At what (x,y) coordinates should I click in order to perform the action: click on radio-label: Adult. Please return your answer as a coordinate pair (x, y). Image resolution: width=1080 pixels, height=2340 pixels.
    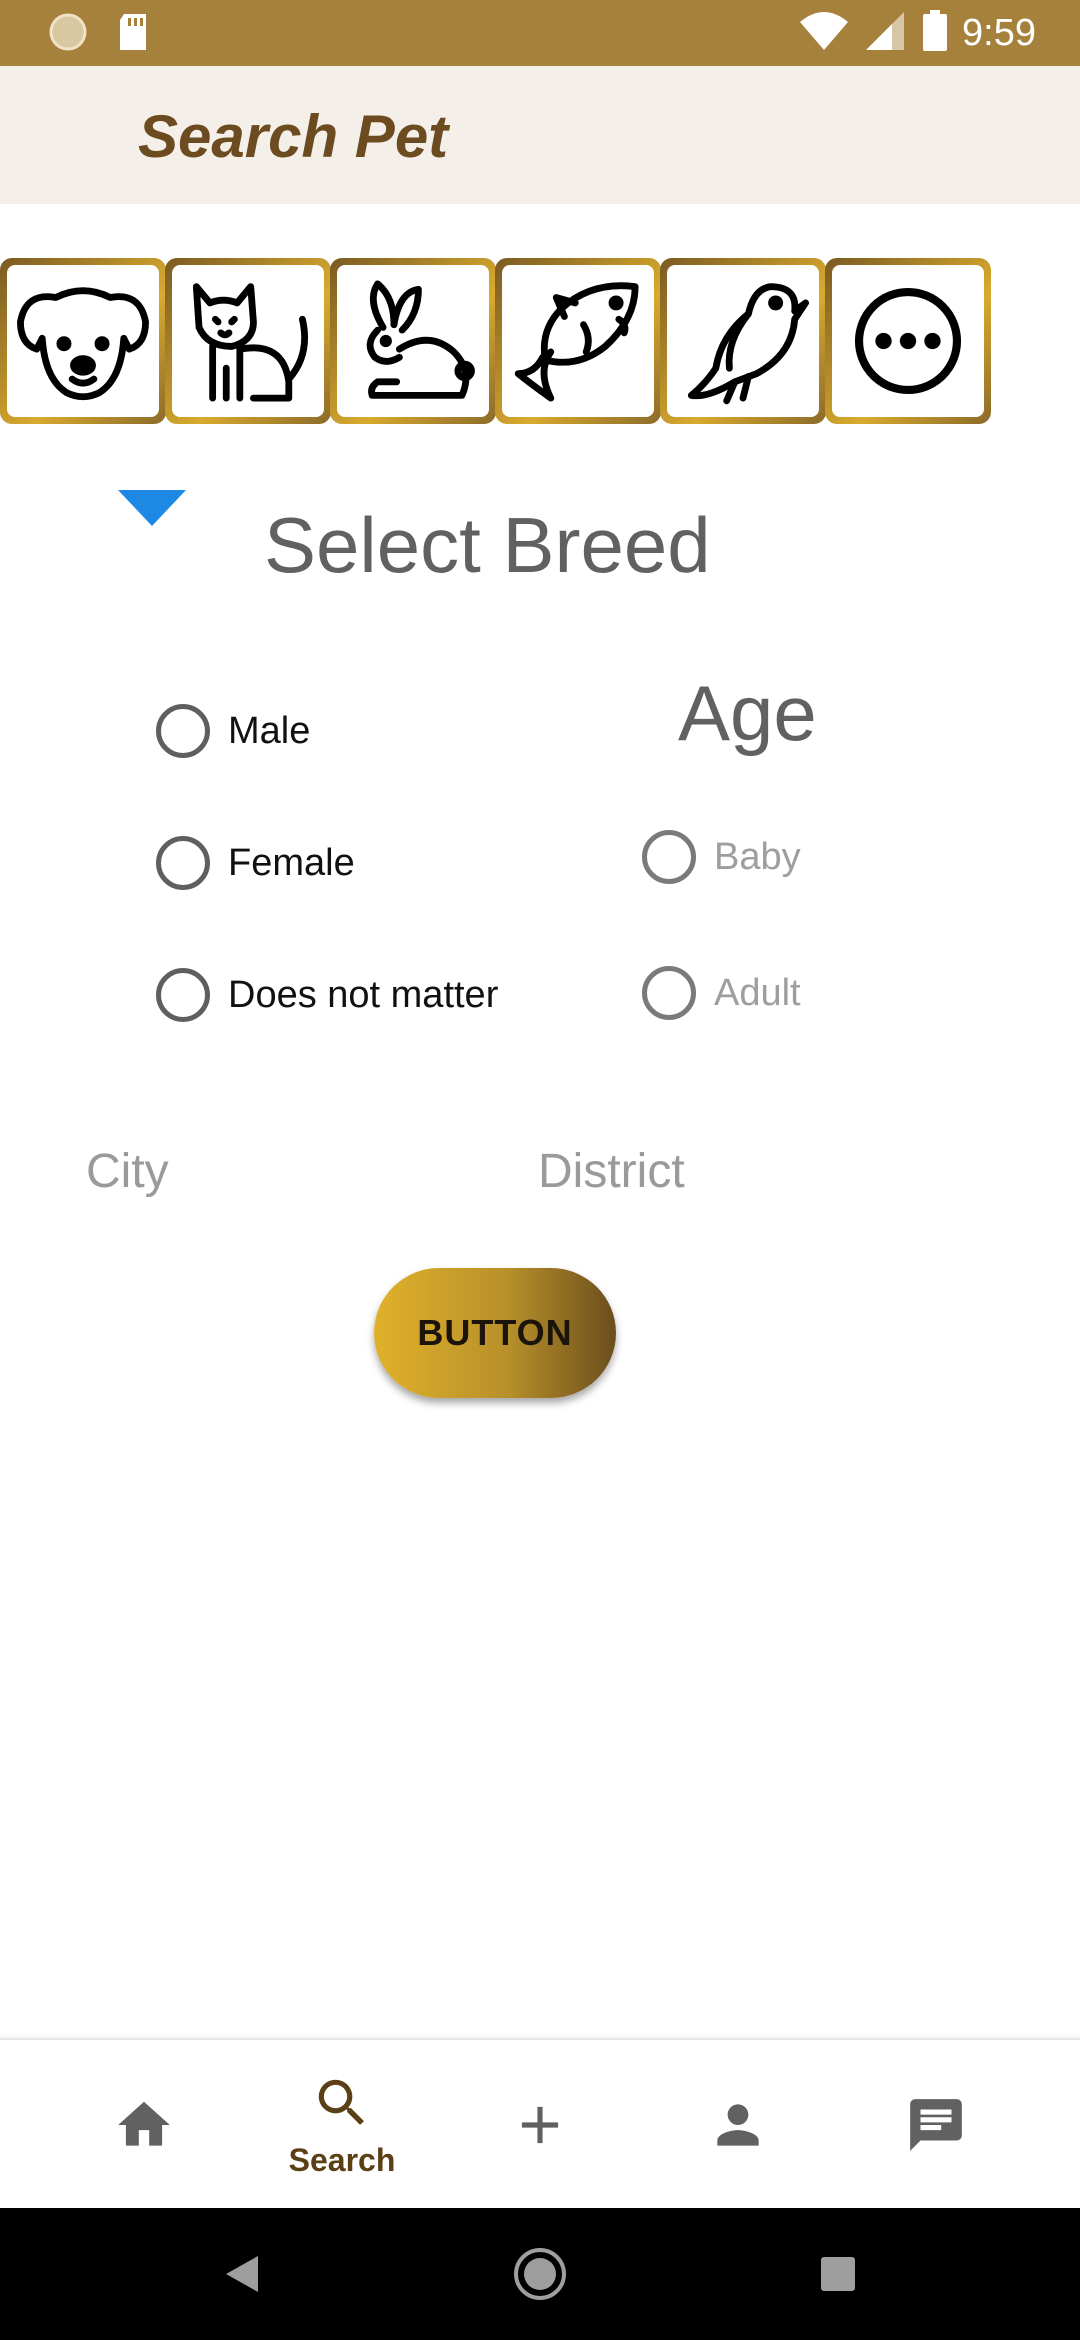
    Looking at the image, I should click on (757, 992).